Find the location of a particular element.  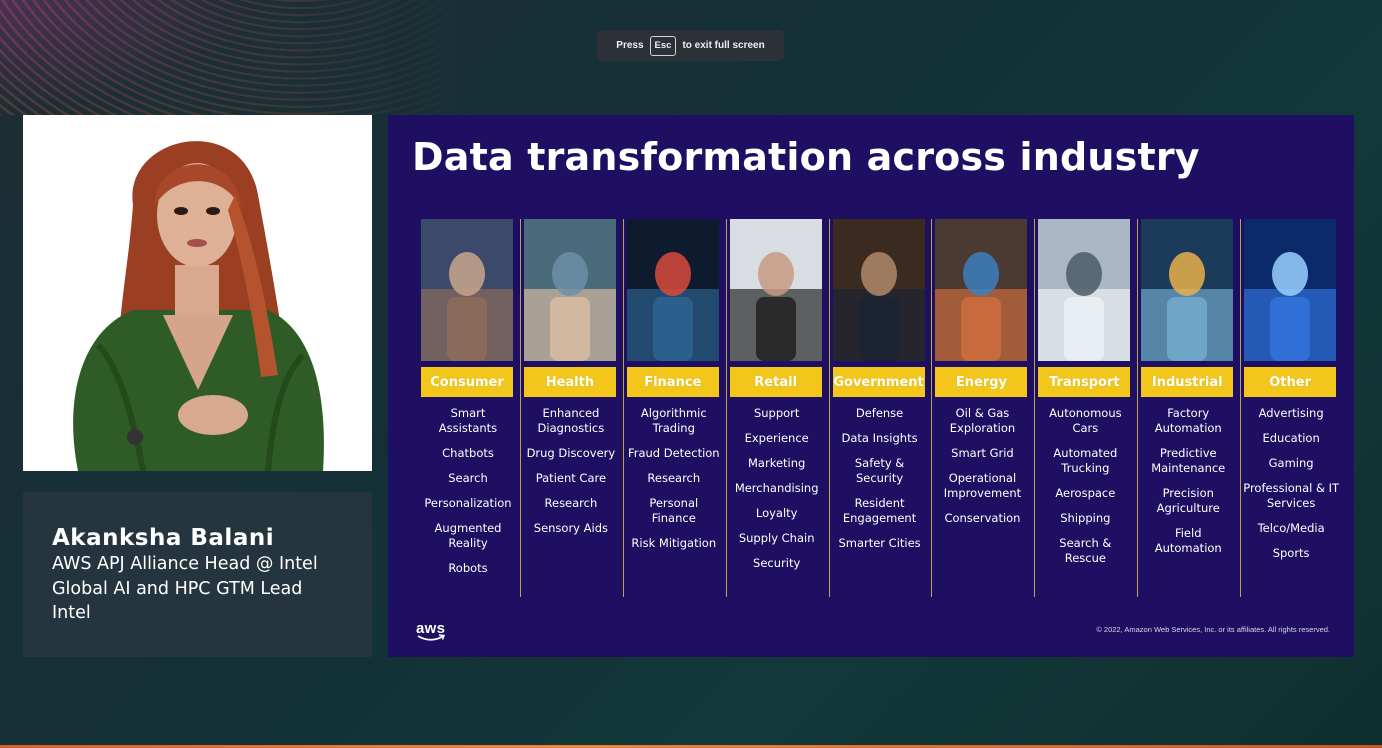

use-case-item: Conservation is located at coordinates (982, 518).